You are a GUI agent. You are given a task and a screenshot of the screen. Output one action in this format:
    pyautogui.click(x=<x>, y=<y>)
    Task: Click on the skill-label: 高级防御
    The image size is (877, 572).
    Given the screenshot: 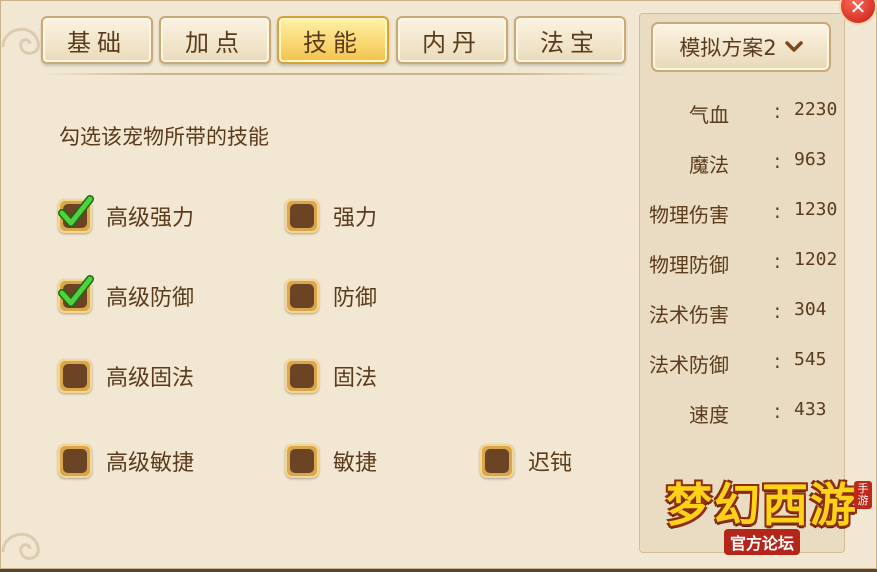 What is the action you would take?
    pyautogui.click(x=150, y=298)
    